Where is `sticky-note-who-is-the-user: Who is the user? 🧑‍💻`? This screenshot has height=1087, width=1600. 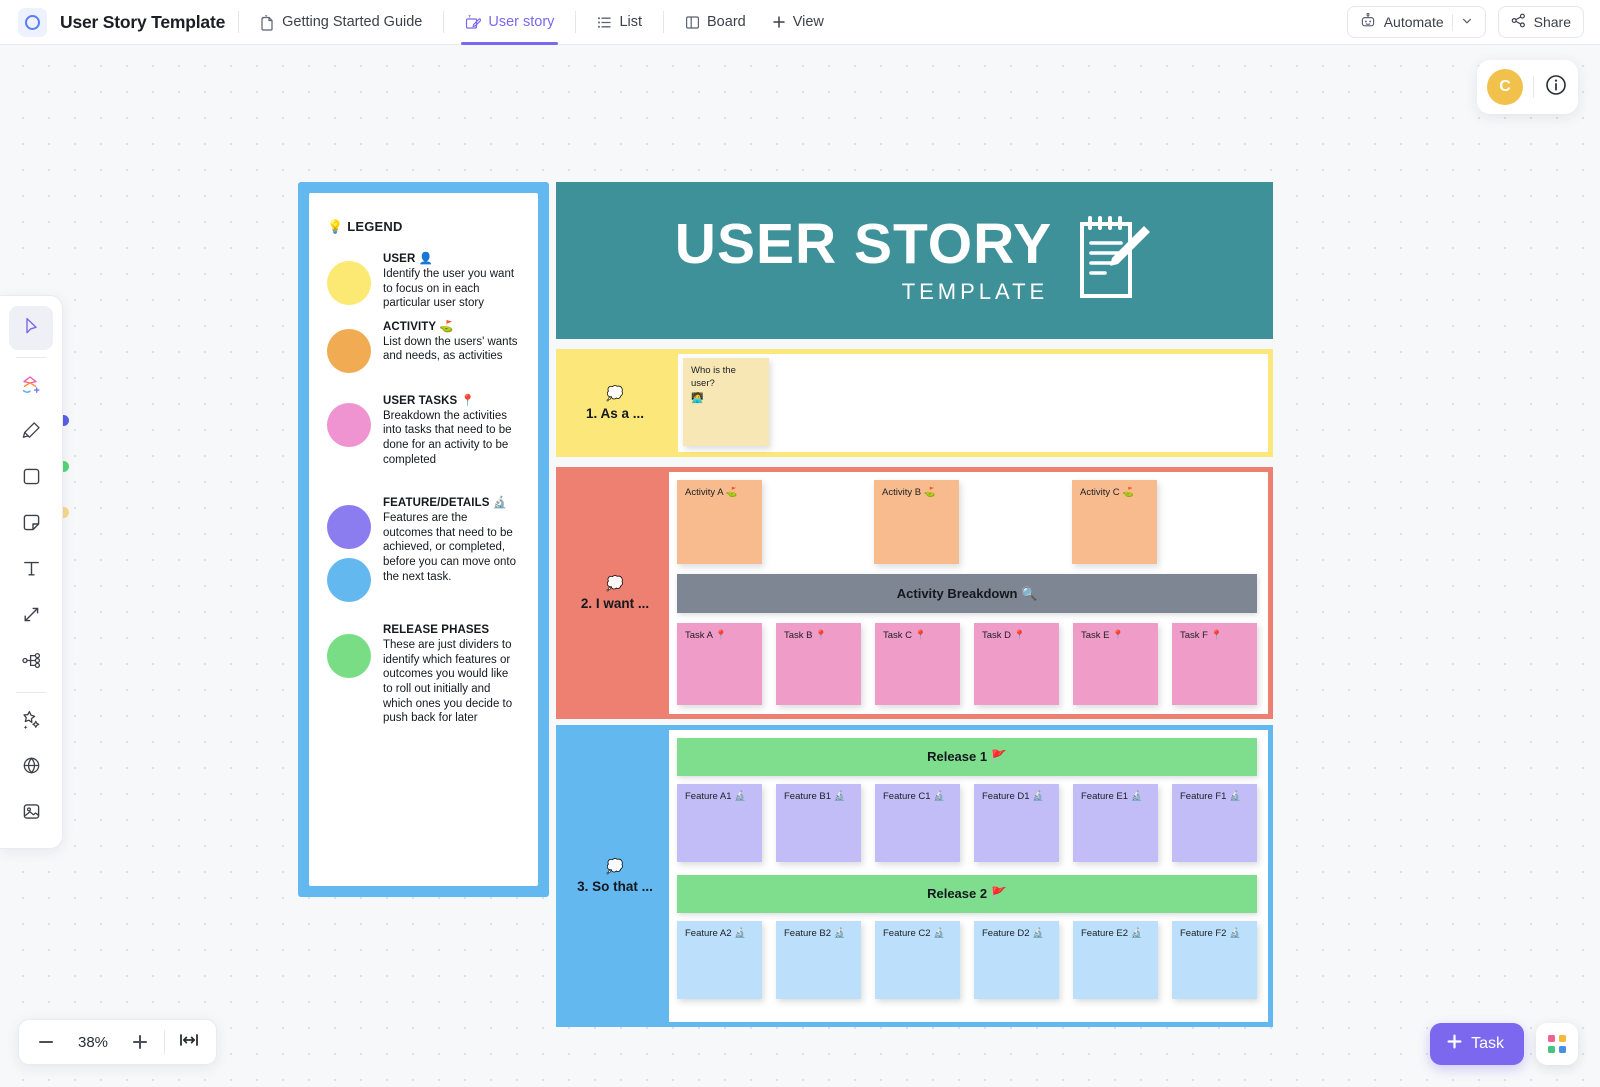
sticky-note-who-is-the-user: Who is the user? 🧑‍💻 is located at coordinates (726, 402).